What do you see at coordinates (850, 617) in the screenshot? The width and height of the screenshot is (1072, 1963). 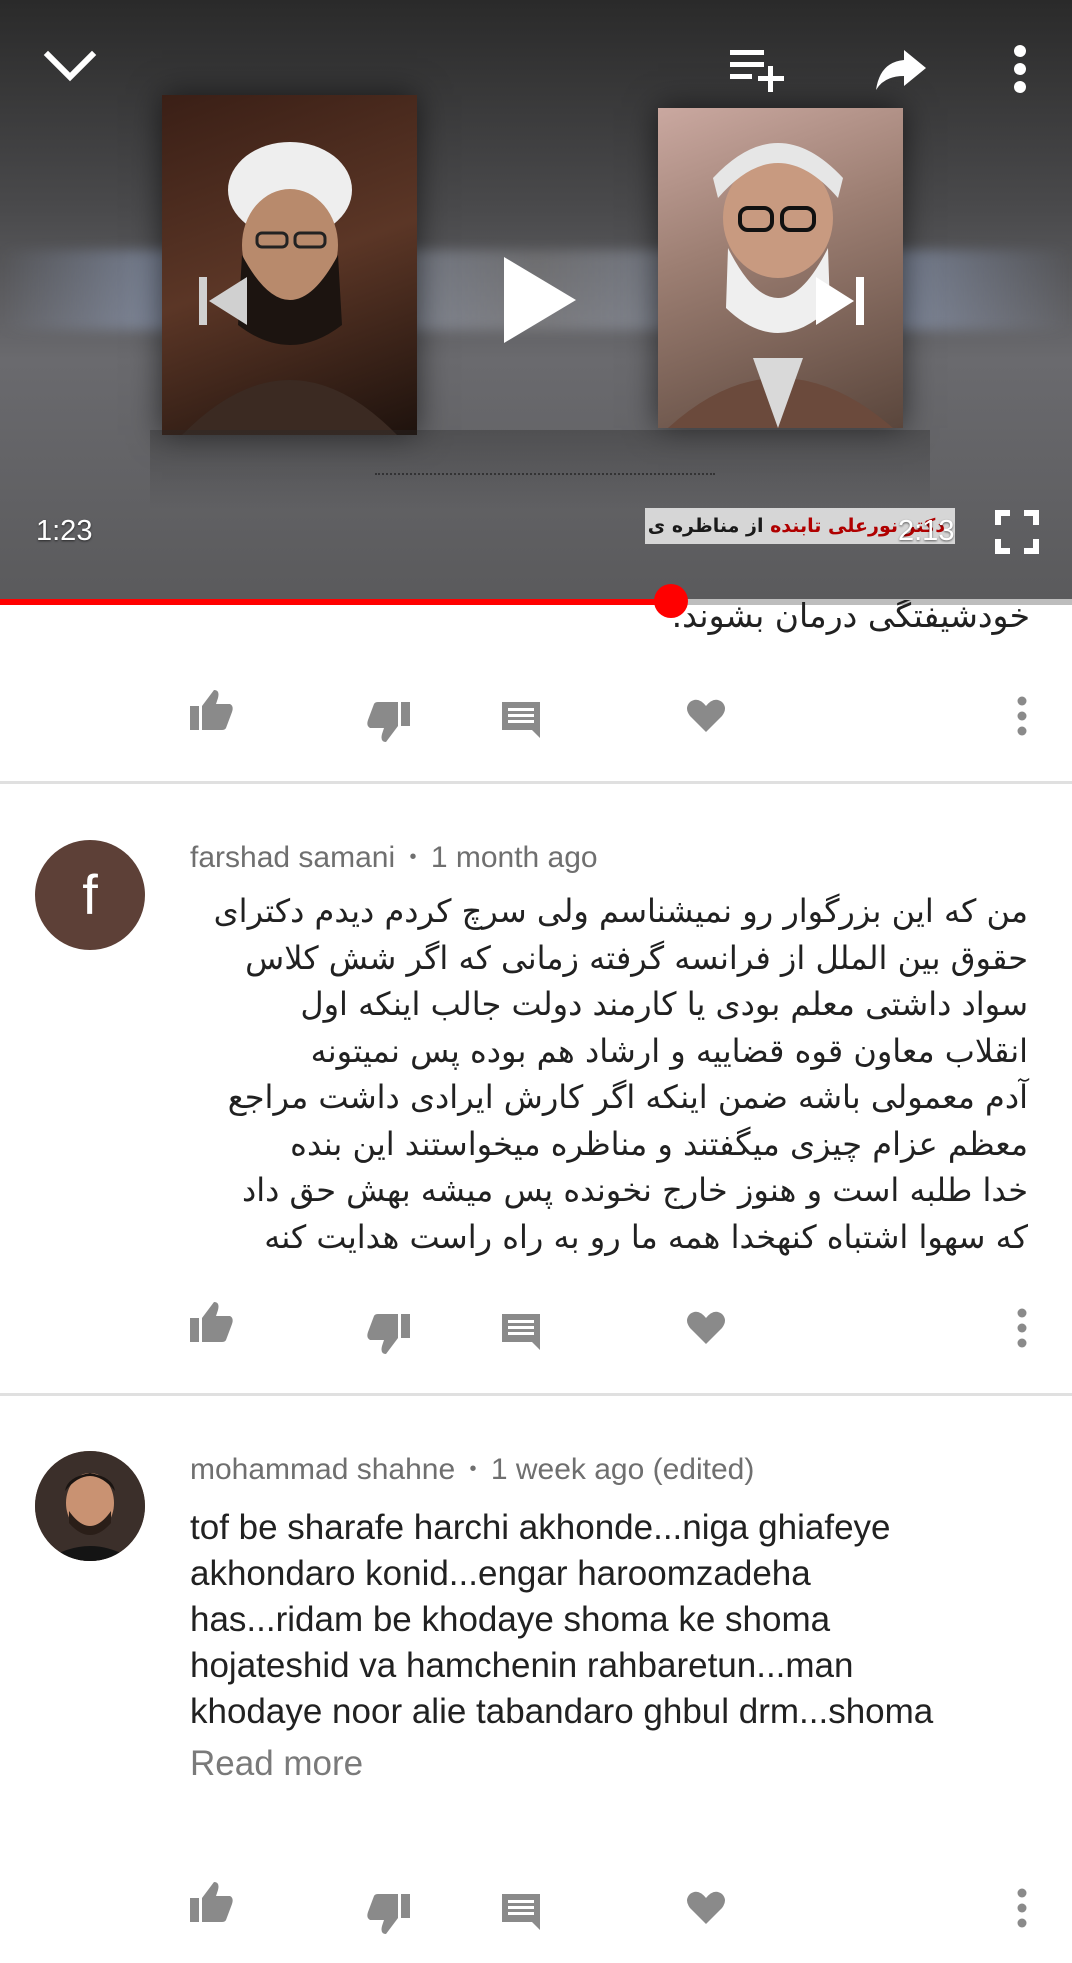 I see `comment-text-clipped: خودشیفتگی درمان بشوند.` at bounding box center [850, 617].